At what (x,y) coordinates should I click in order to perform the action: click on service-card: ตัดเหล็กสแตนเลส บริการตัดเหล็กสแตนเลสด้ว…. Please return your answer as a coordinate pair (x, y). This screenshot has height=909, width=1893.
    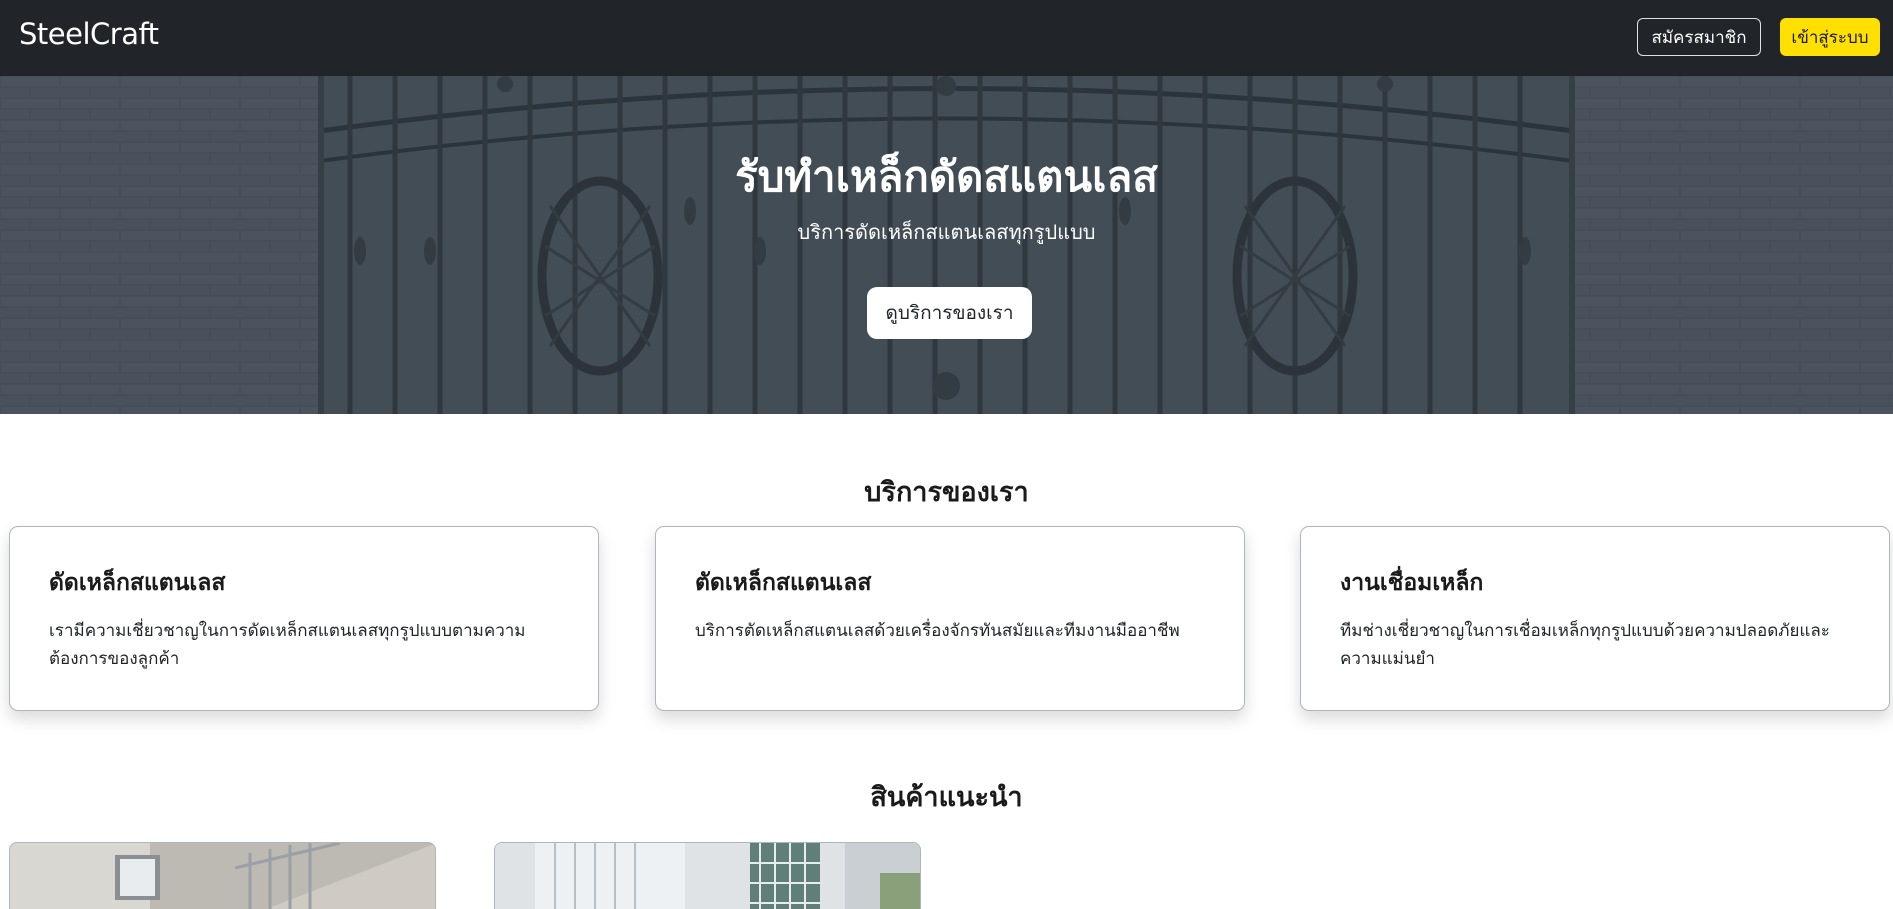
    Looking at the image, I should click on (950, 618).